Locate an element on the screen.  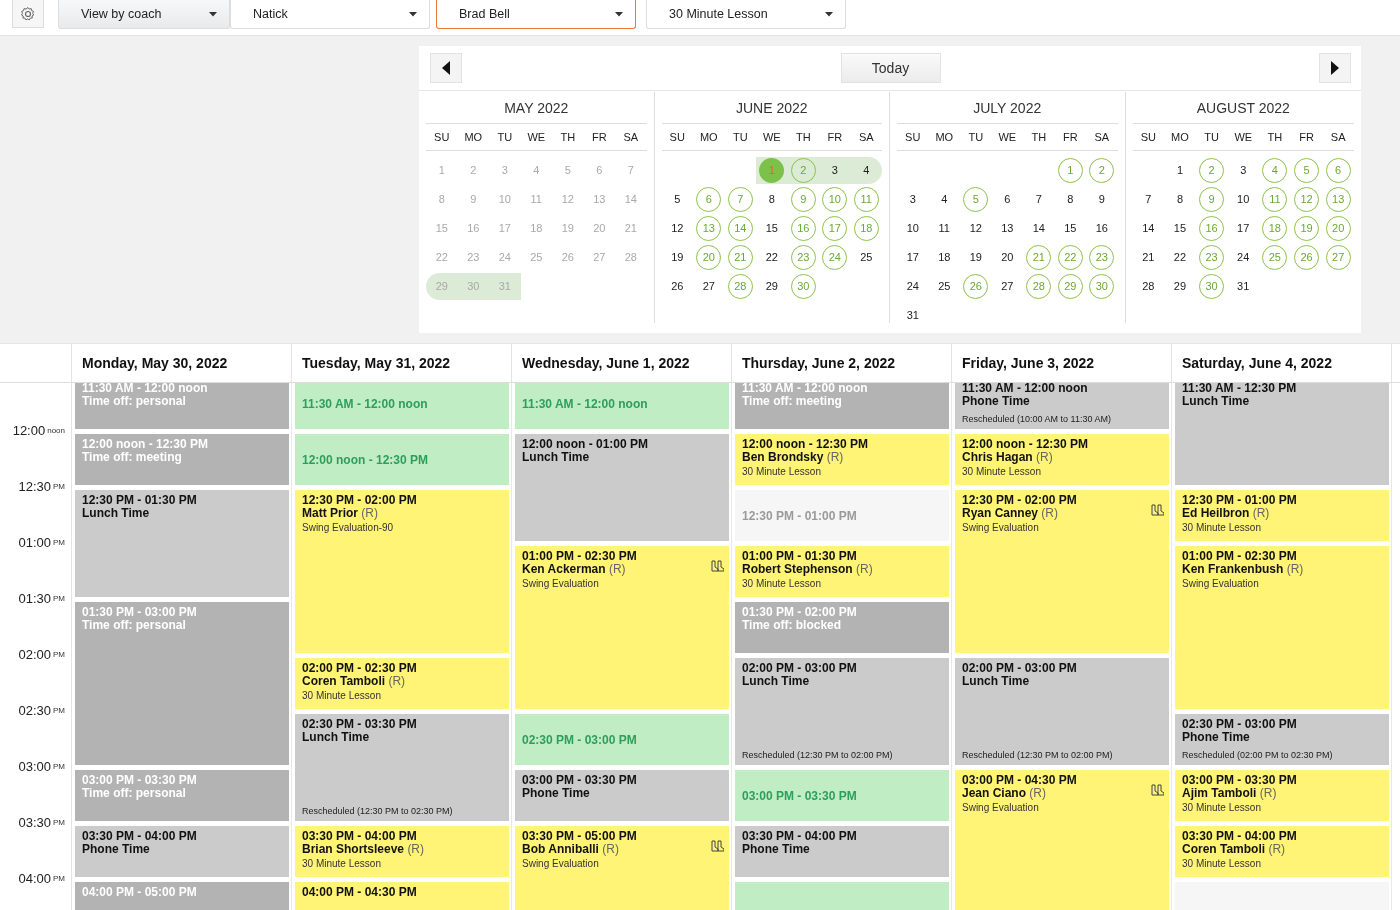
lesson-card: 03:30 PM - 04:00 PM Coren Tamboli (R) 30 Minute Lesson is located at coordinates (1282, 851).